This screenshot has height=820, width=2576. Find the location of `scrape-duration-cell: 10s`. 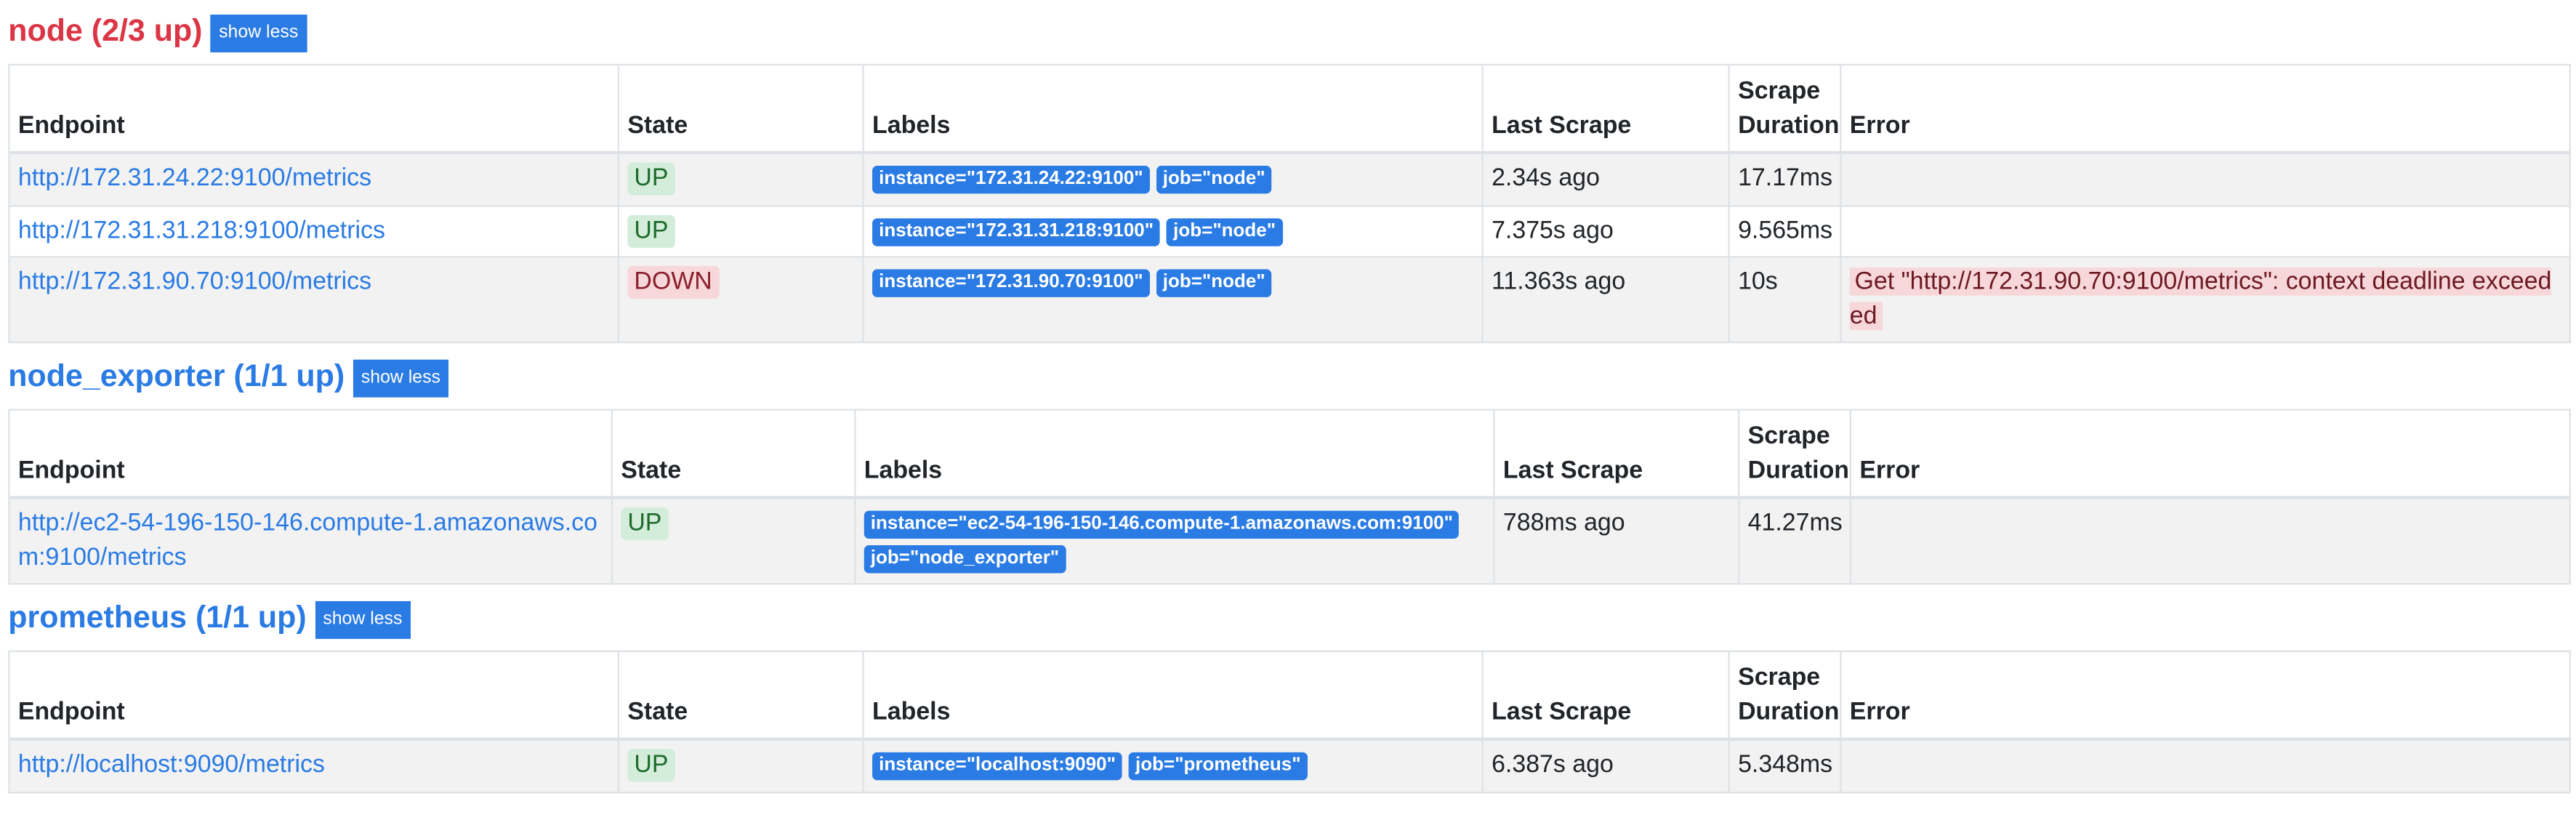

scrape-duration-cell: 10s is located at coordinates (1785, 300).